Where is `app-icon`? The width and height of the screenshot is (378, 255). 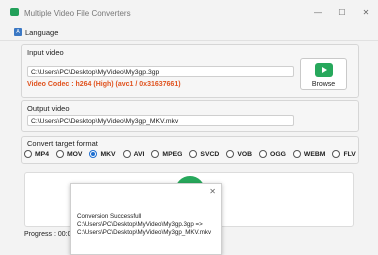
app-icon is located at coordinates (14, 12).